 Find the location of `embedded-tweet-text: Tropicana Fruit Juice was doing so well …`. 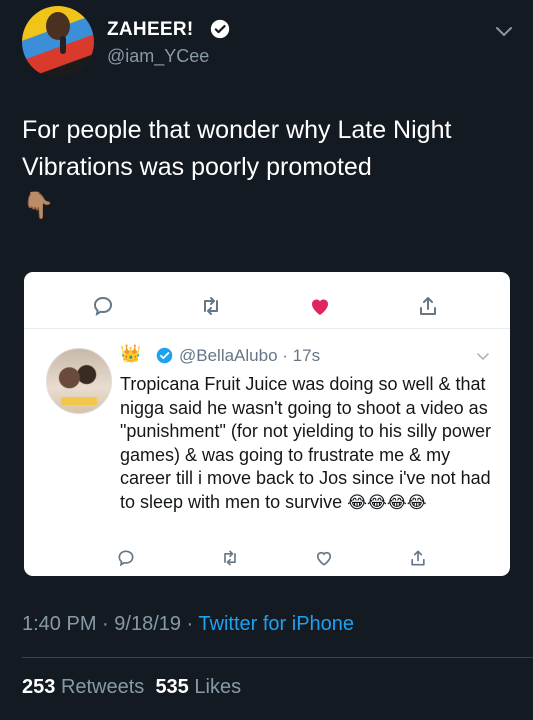

embedded-tweet-text: Tropicana Fruit Juice was doing so well … is located at coordinates (310, 444).